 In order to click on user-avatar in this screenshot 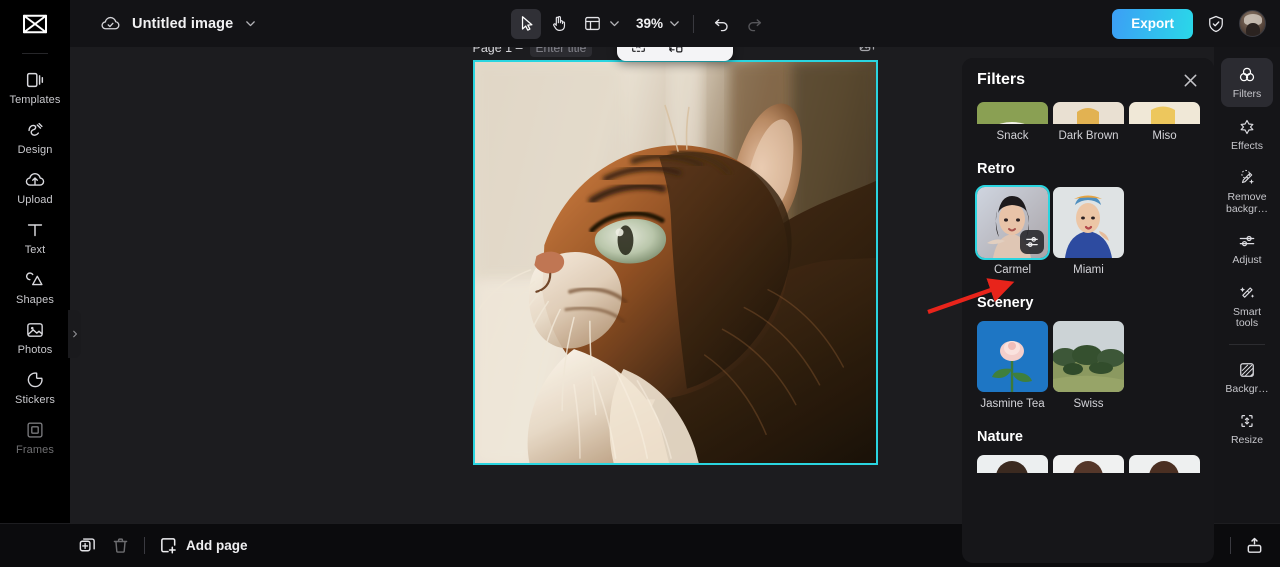, I will do `click(1252, 23)`.